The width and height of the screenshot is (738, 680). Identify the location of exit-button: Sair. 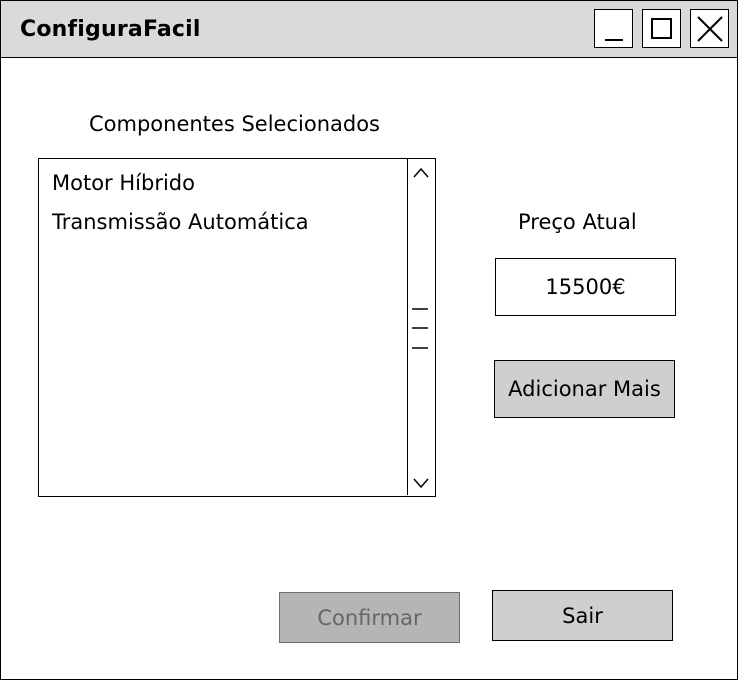
(582, 615).